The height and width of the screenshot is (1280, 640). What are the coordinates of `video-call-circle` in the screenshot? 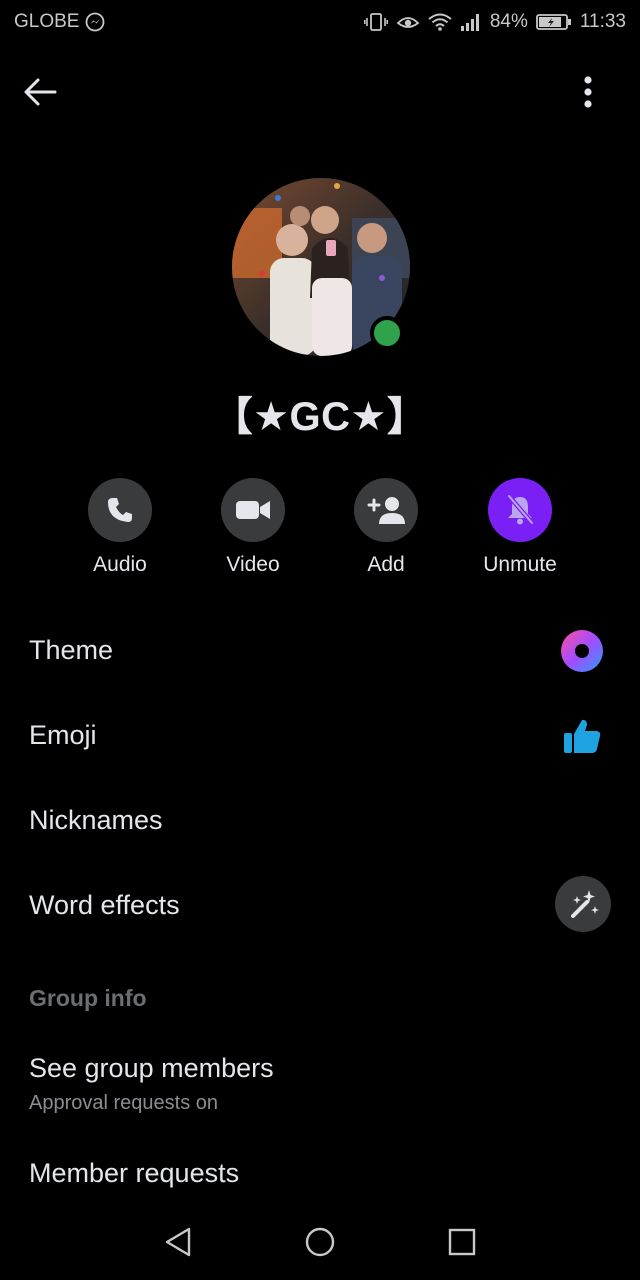 It's located at (253, 510).